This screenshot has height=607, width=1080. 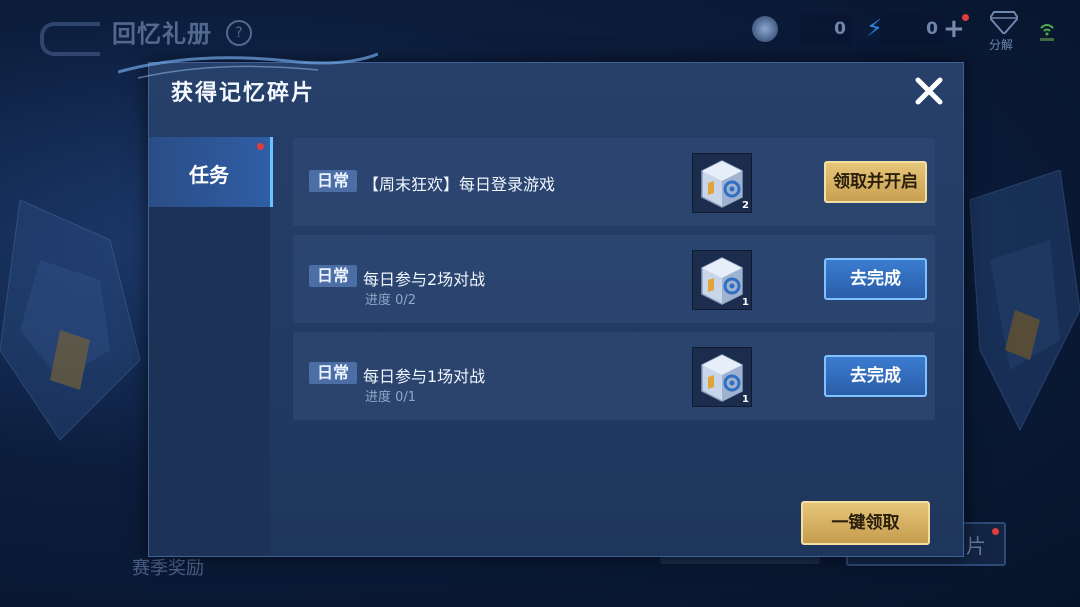 I want to click on close-icon, so click(x=929, y=91).